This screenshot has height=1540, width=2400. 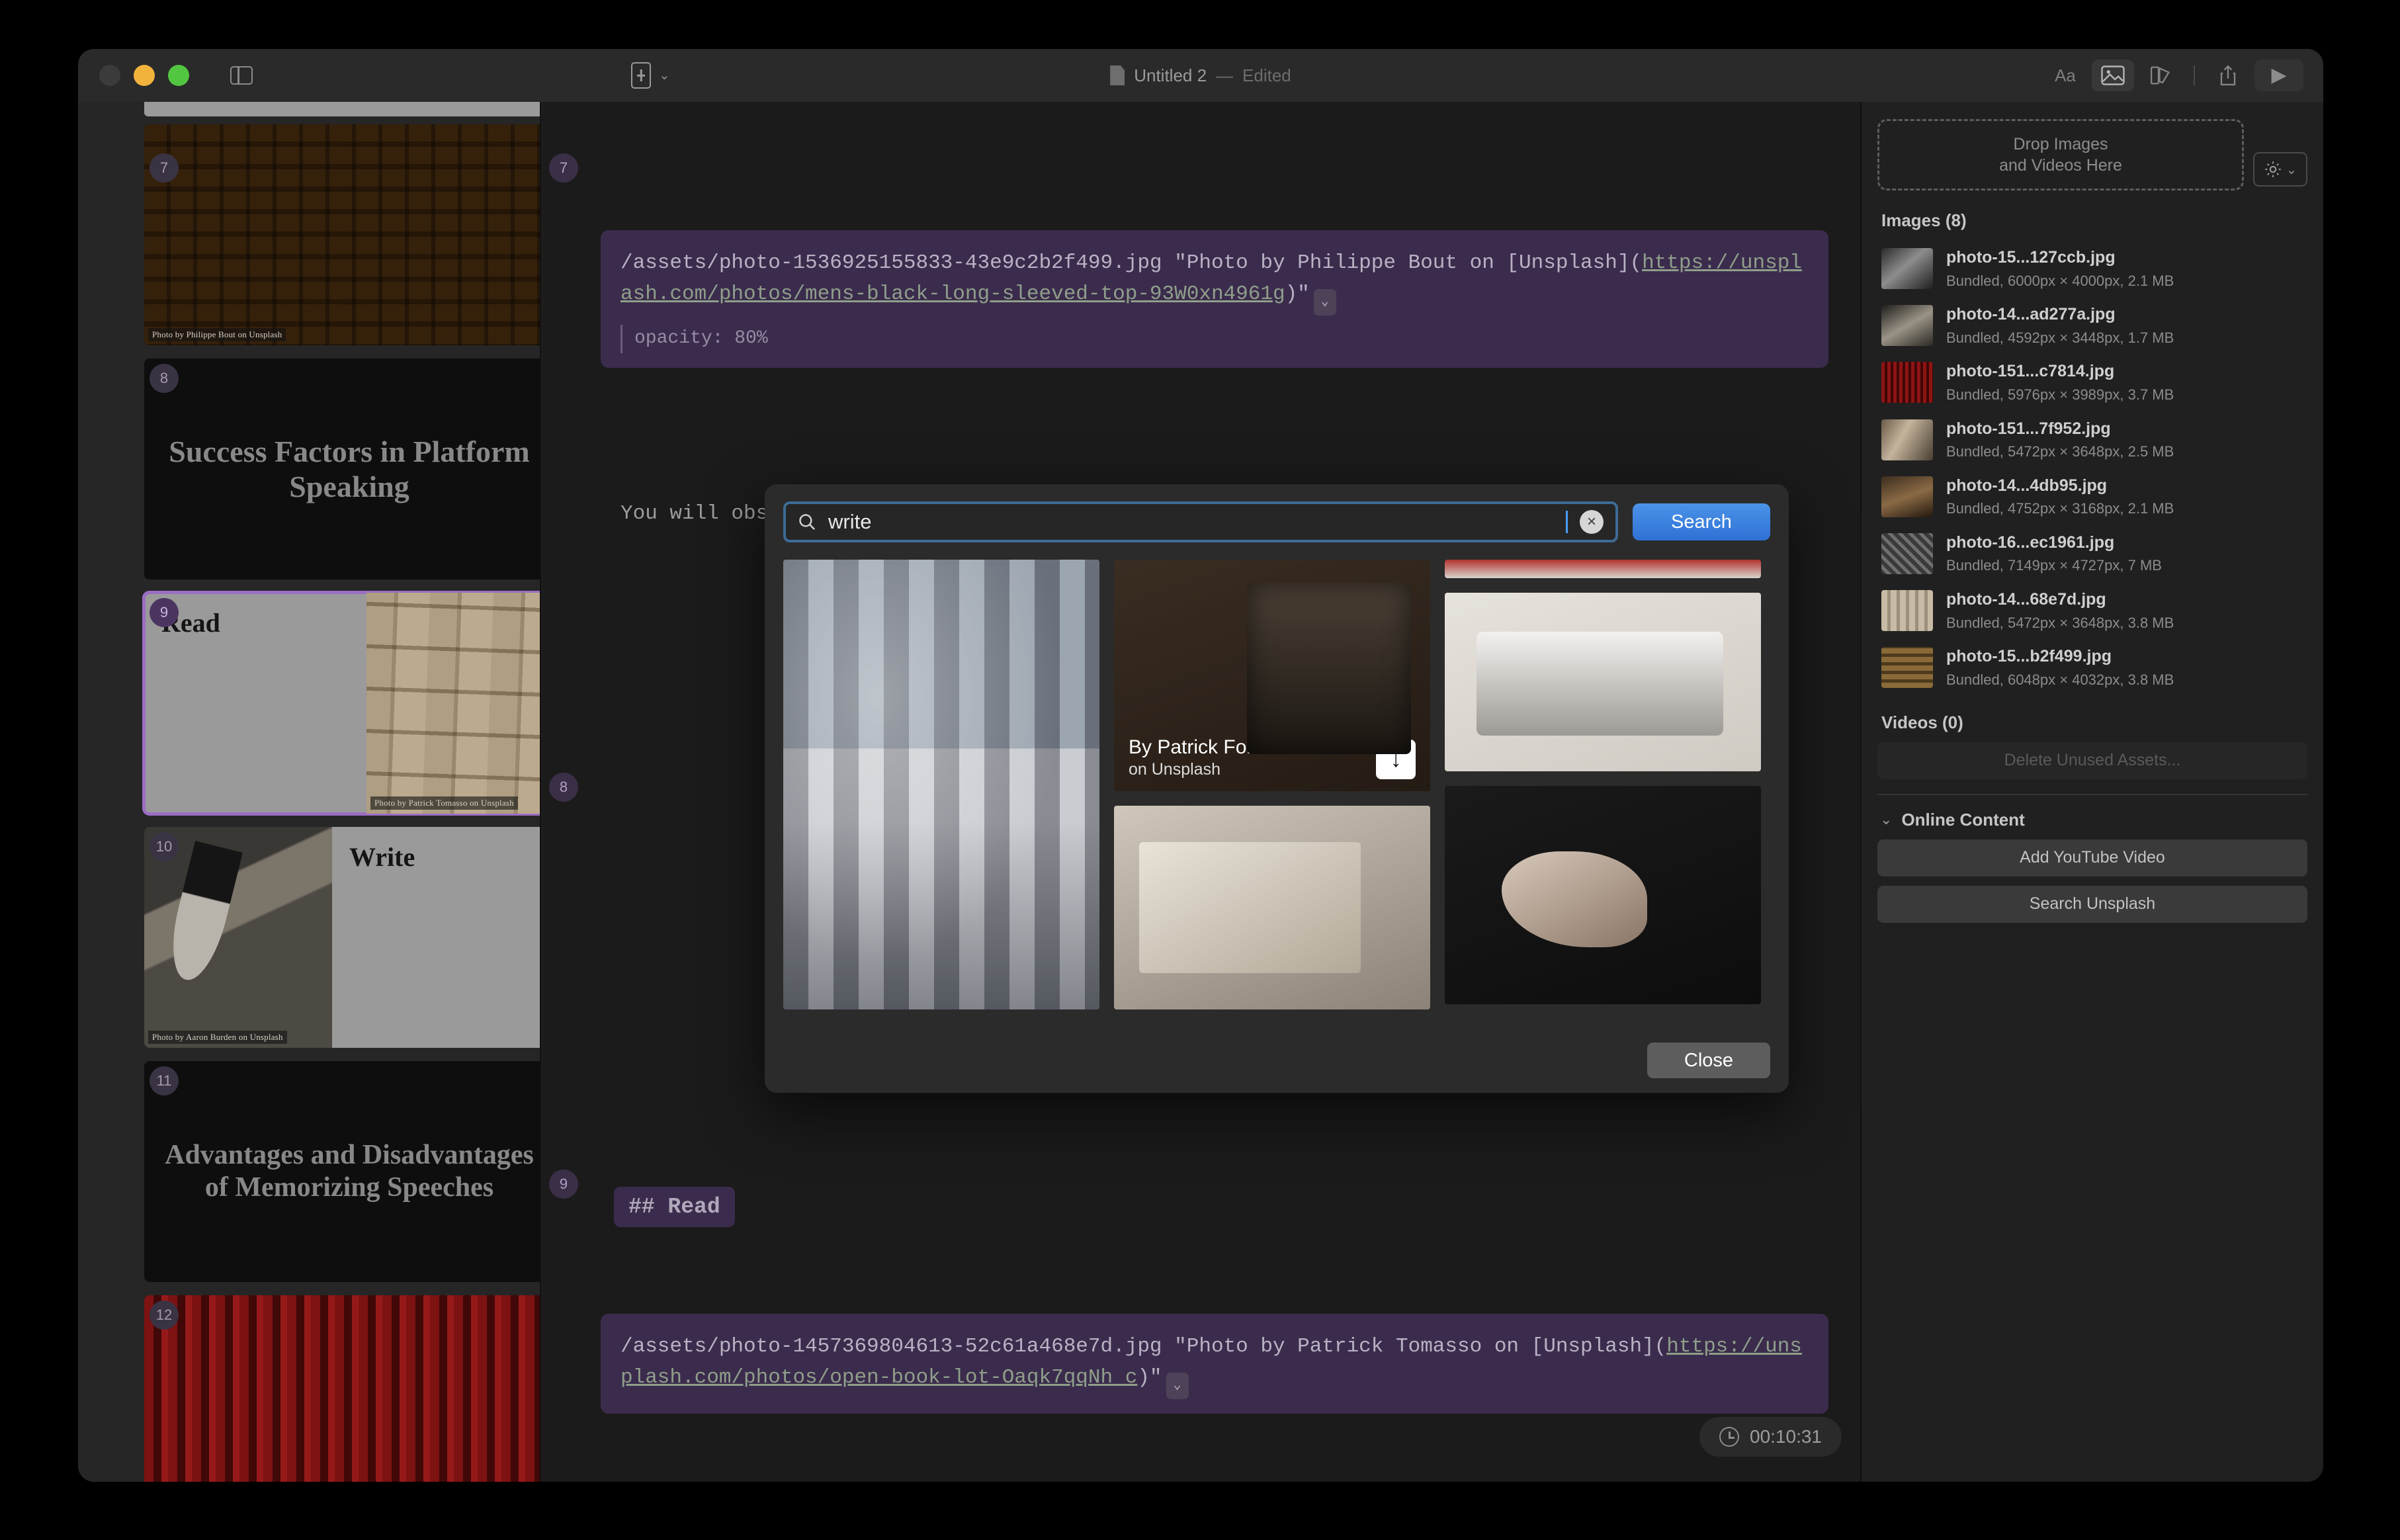 What do you see at coordinates (1272, 757) in the screenshot?
I see `attribution-overlay: By Patrick Fore on Unsplash ↓` at bounding box center [1272, 757].